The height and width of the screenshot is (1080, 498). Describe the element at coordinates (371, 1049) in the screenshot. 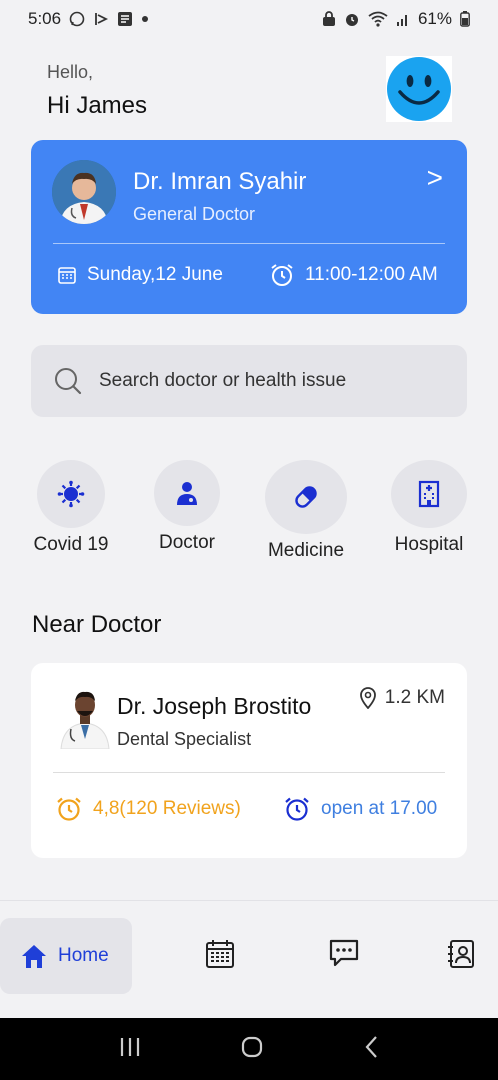

I see `back-icon` at that location.